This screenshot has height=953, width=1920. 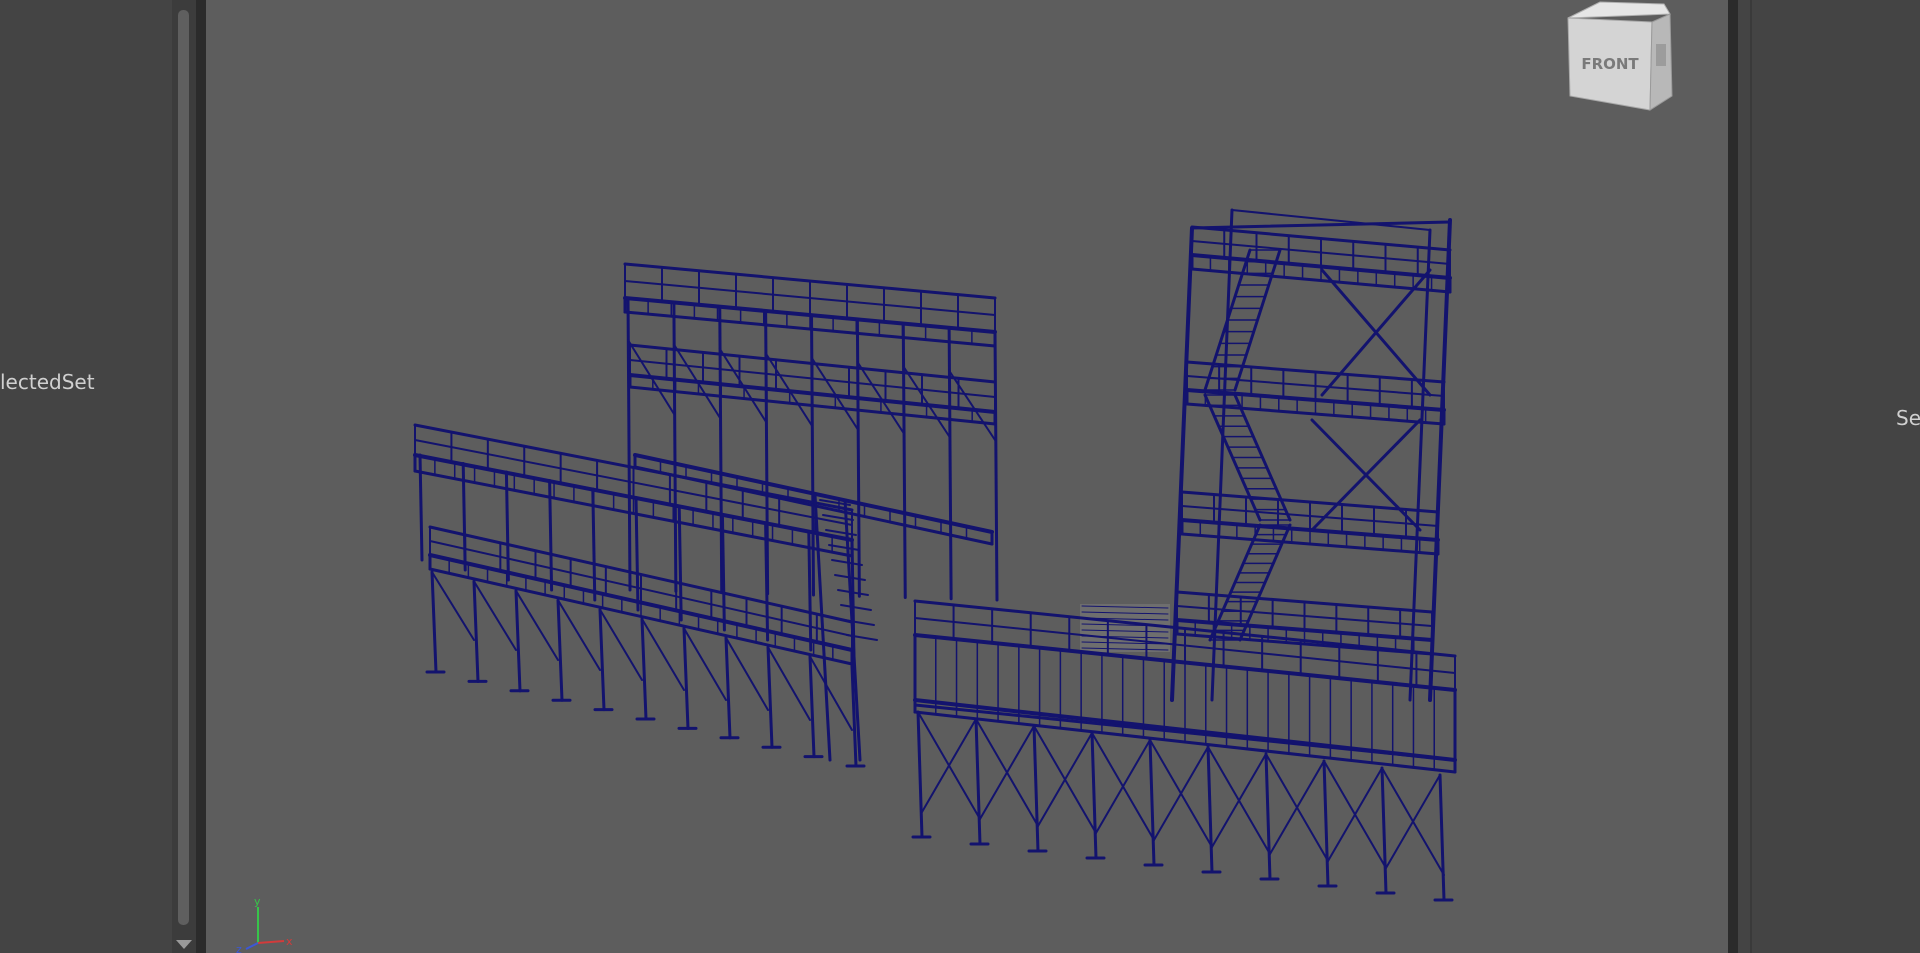 What do you see at coordinates (183, 467) in the screenshot?
I see `outliner-scroll-thumb` at bounding box center [183, 467].